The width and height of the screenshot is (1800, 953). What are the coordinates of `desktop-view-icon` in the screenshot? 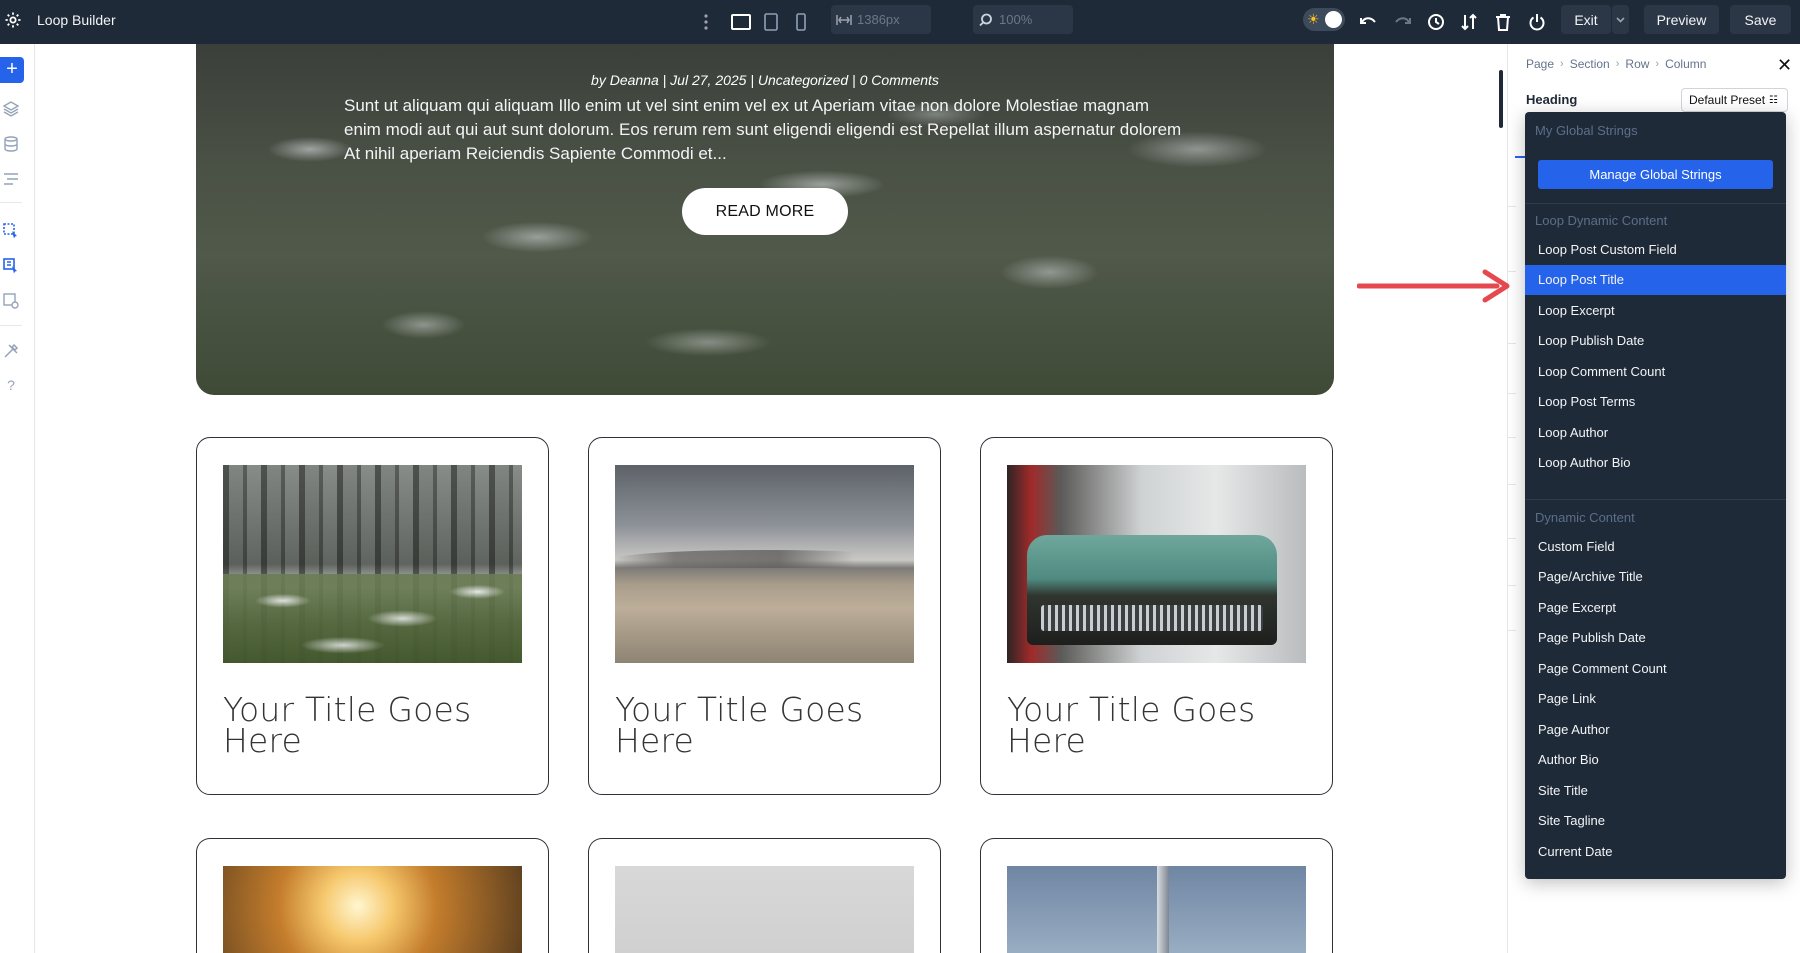 It's located at (741, 22).